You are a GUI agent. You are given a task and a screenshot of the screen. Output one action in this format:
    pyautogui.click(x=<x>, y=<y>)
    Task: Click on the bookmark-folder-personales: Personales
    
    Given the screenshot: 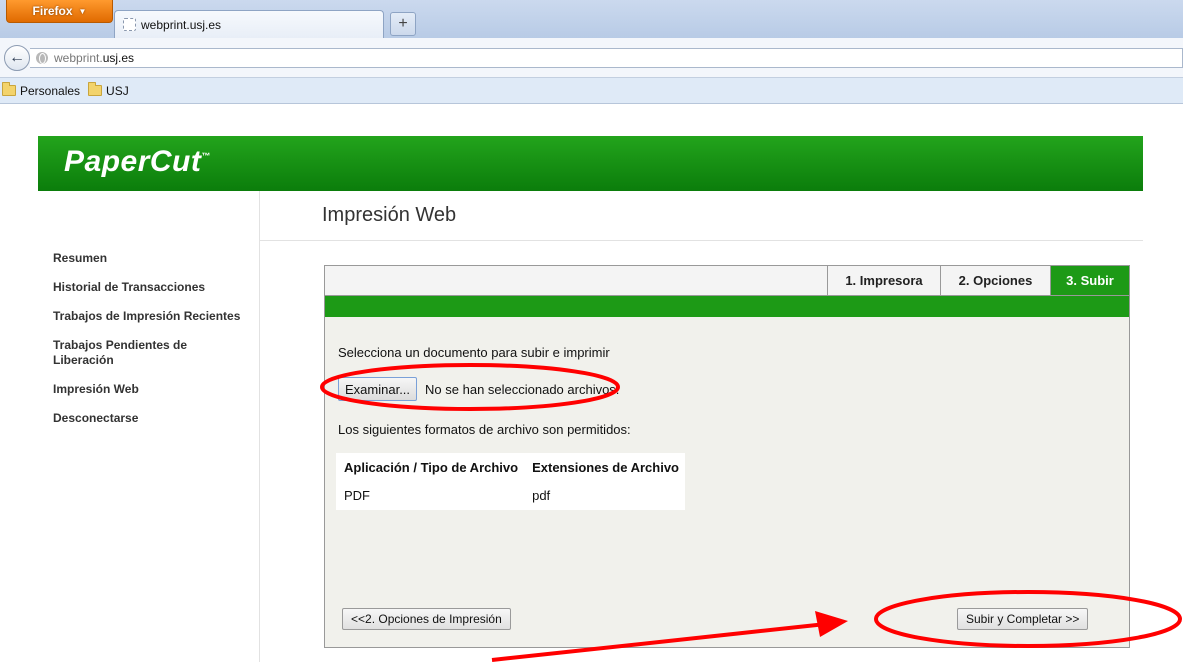 What is the action you would take?
    pyautogui.click(x=41, y=90)
    